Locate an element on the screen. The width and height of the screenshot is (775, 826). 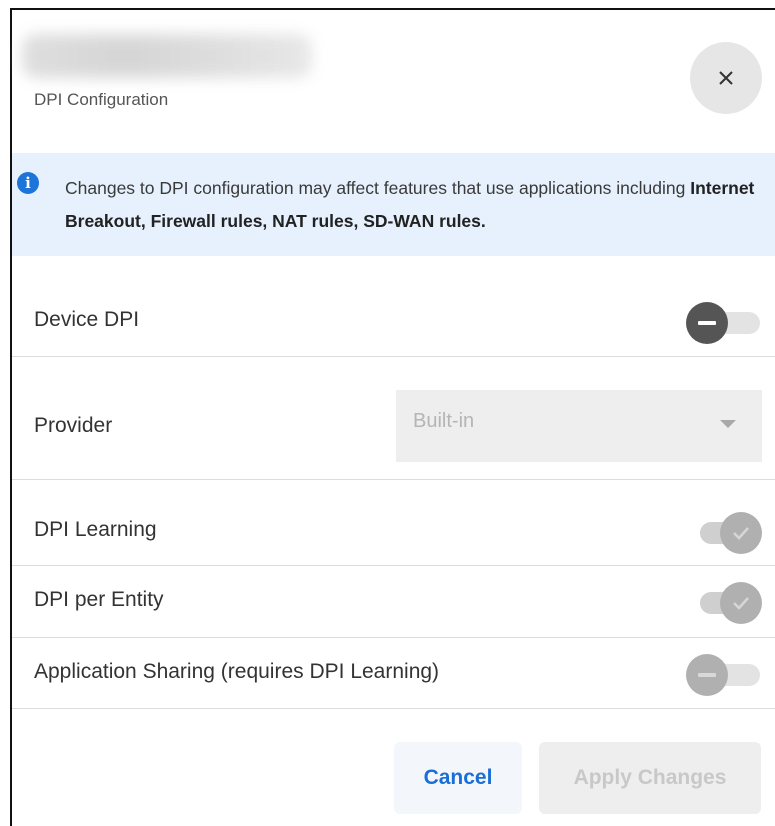
dialog-border-top is located at coordinates (392, 9).